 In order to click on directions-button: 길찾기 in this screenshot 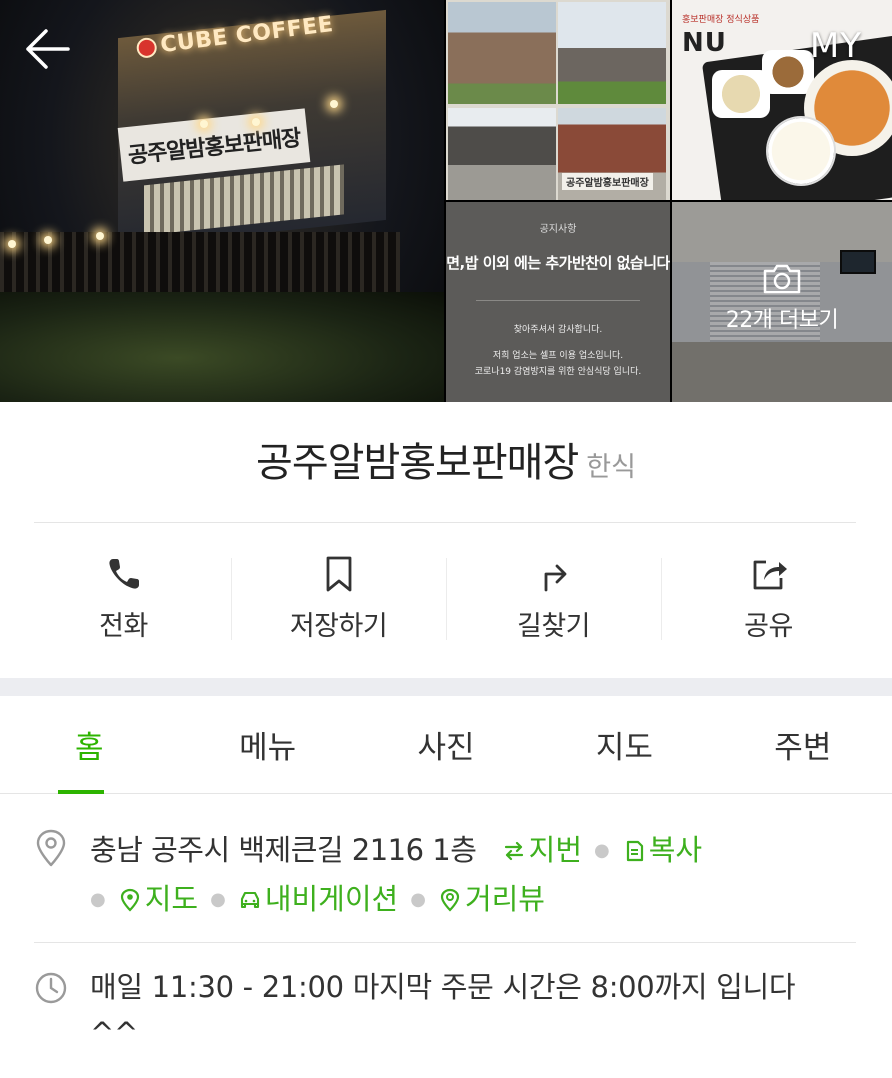, I will do `click(553, 598)`.